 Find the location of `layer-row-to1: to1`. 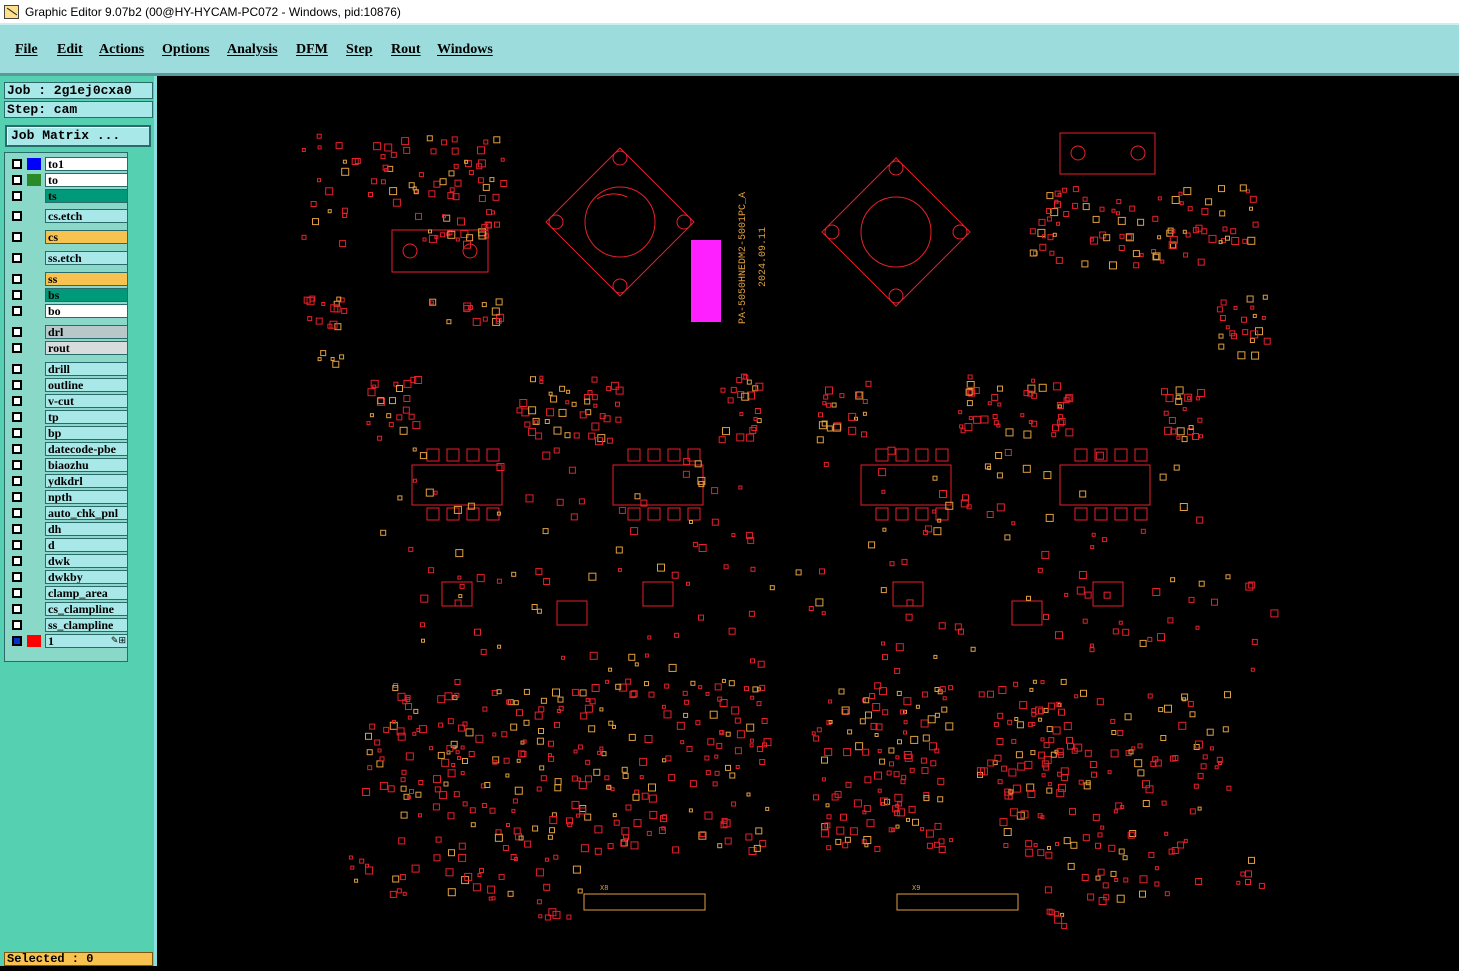

layer-row-to1: to1 is located at coordinates (68, 164).